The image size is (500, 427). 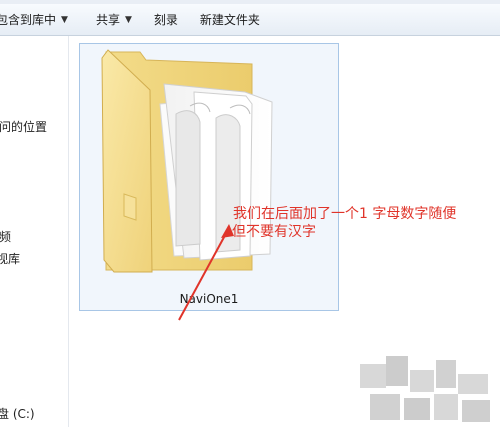 I want to click on nav-item-label: 盘 (C:), so click(x=17, y=414).